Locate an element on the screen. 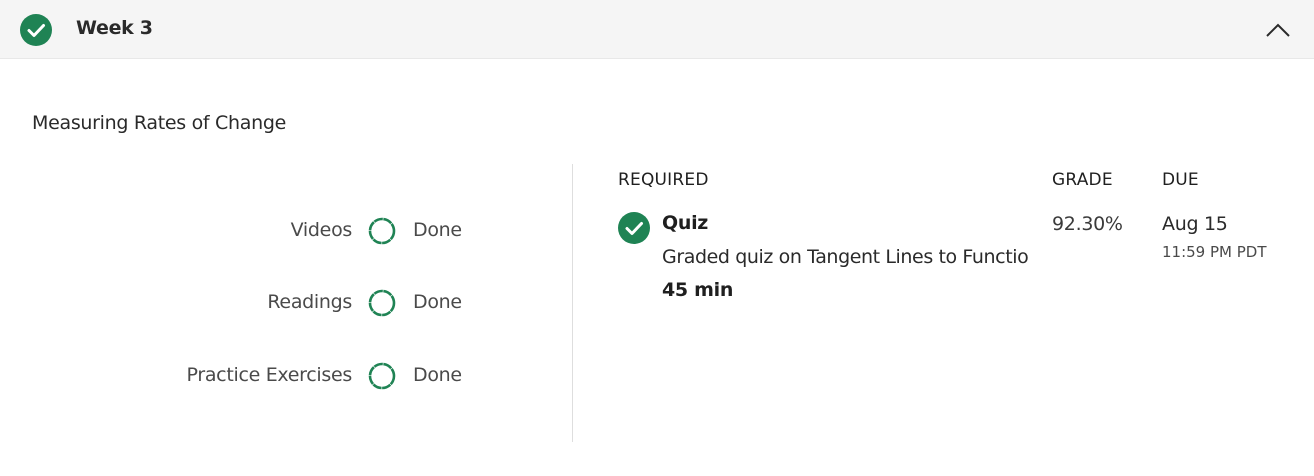 This screenshot has width=1314, height=476. item-duration: 45 min is located at coordinates (698, 290).